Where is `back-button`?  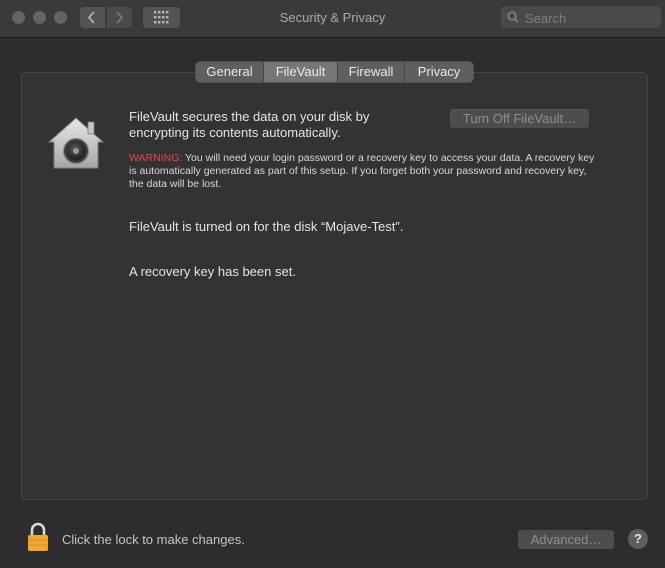
back-button is located at coordinates (92, 17).